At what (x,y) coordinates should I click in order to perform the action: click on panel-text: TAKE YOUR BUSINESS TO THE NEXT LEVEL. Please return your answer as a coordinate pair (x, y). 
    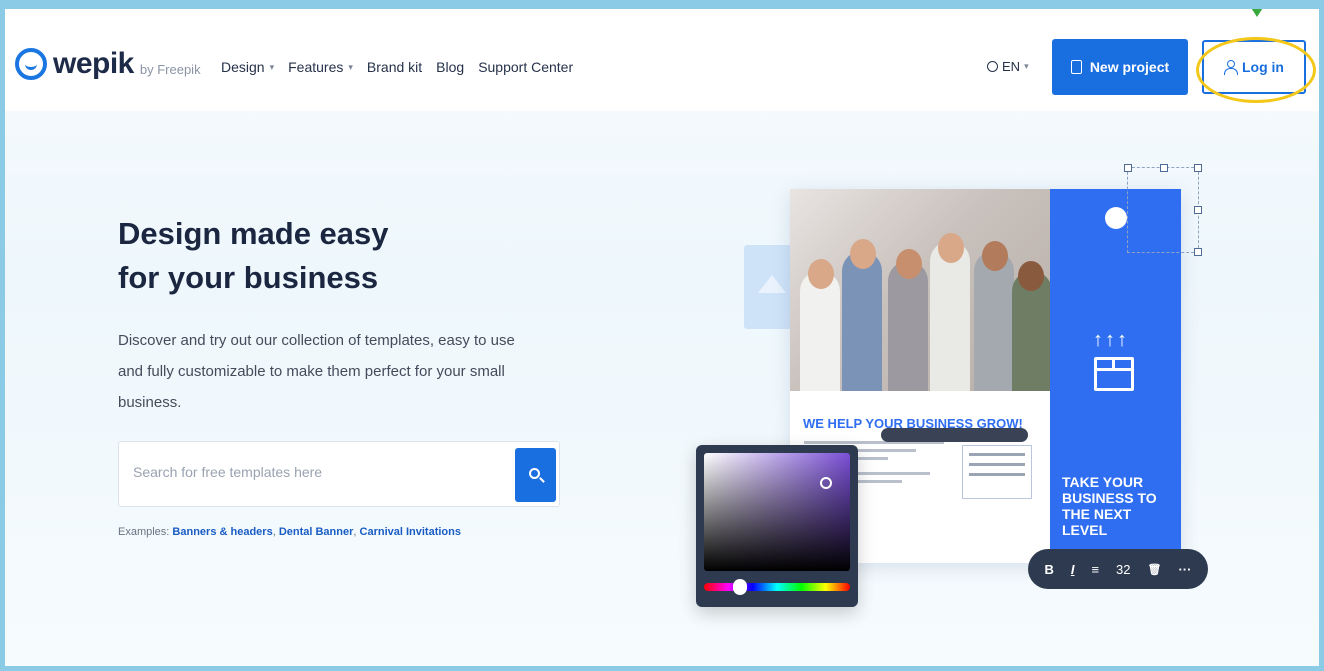
    Looking at the image, I should click on (1109, 506).